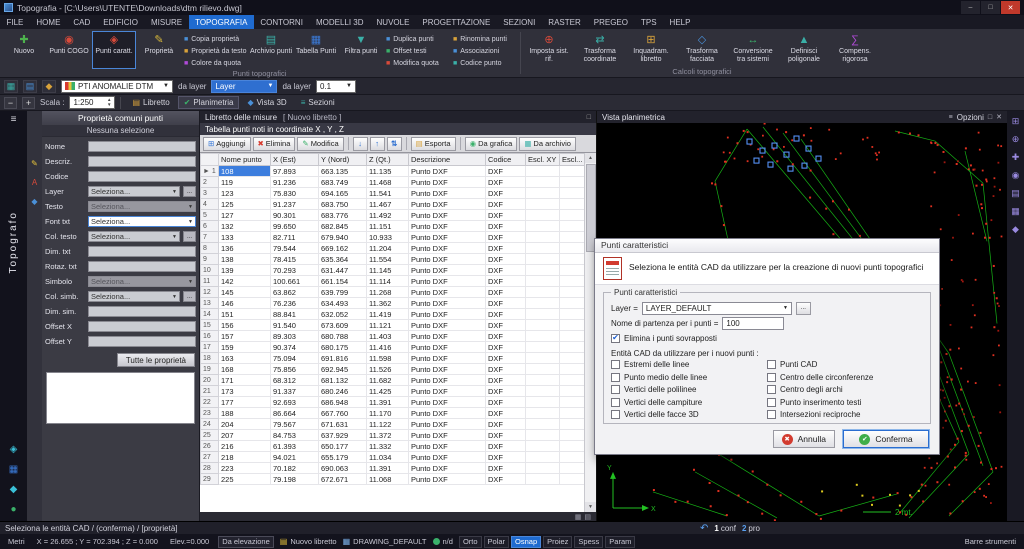 The width and height of the screenshot is (1024, 549). What do you see at coordinates (13, 449) in the screenshot?
I see `measure-tool-icon: ◈` at bounding box center [13, 449].